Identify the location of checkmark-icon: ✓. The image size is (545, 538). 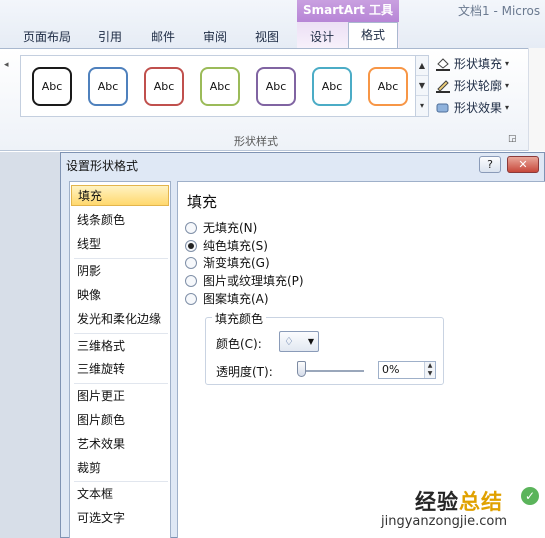
(530, 496).